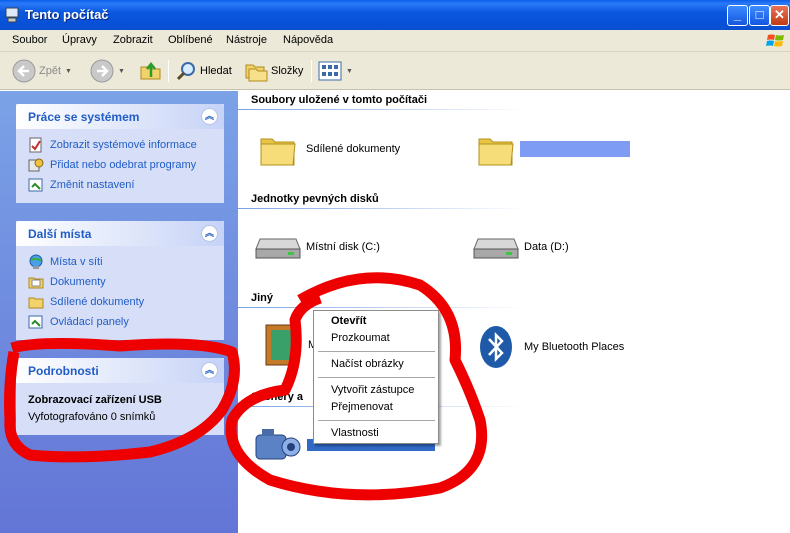 The height and width of the screenshot is (533, 790). I want to click on link-add-remove-programs: Přidat nebo odebrat programy, so click(121, 165).